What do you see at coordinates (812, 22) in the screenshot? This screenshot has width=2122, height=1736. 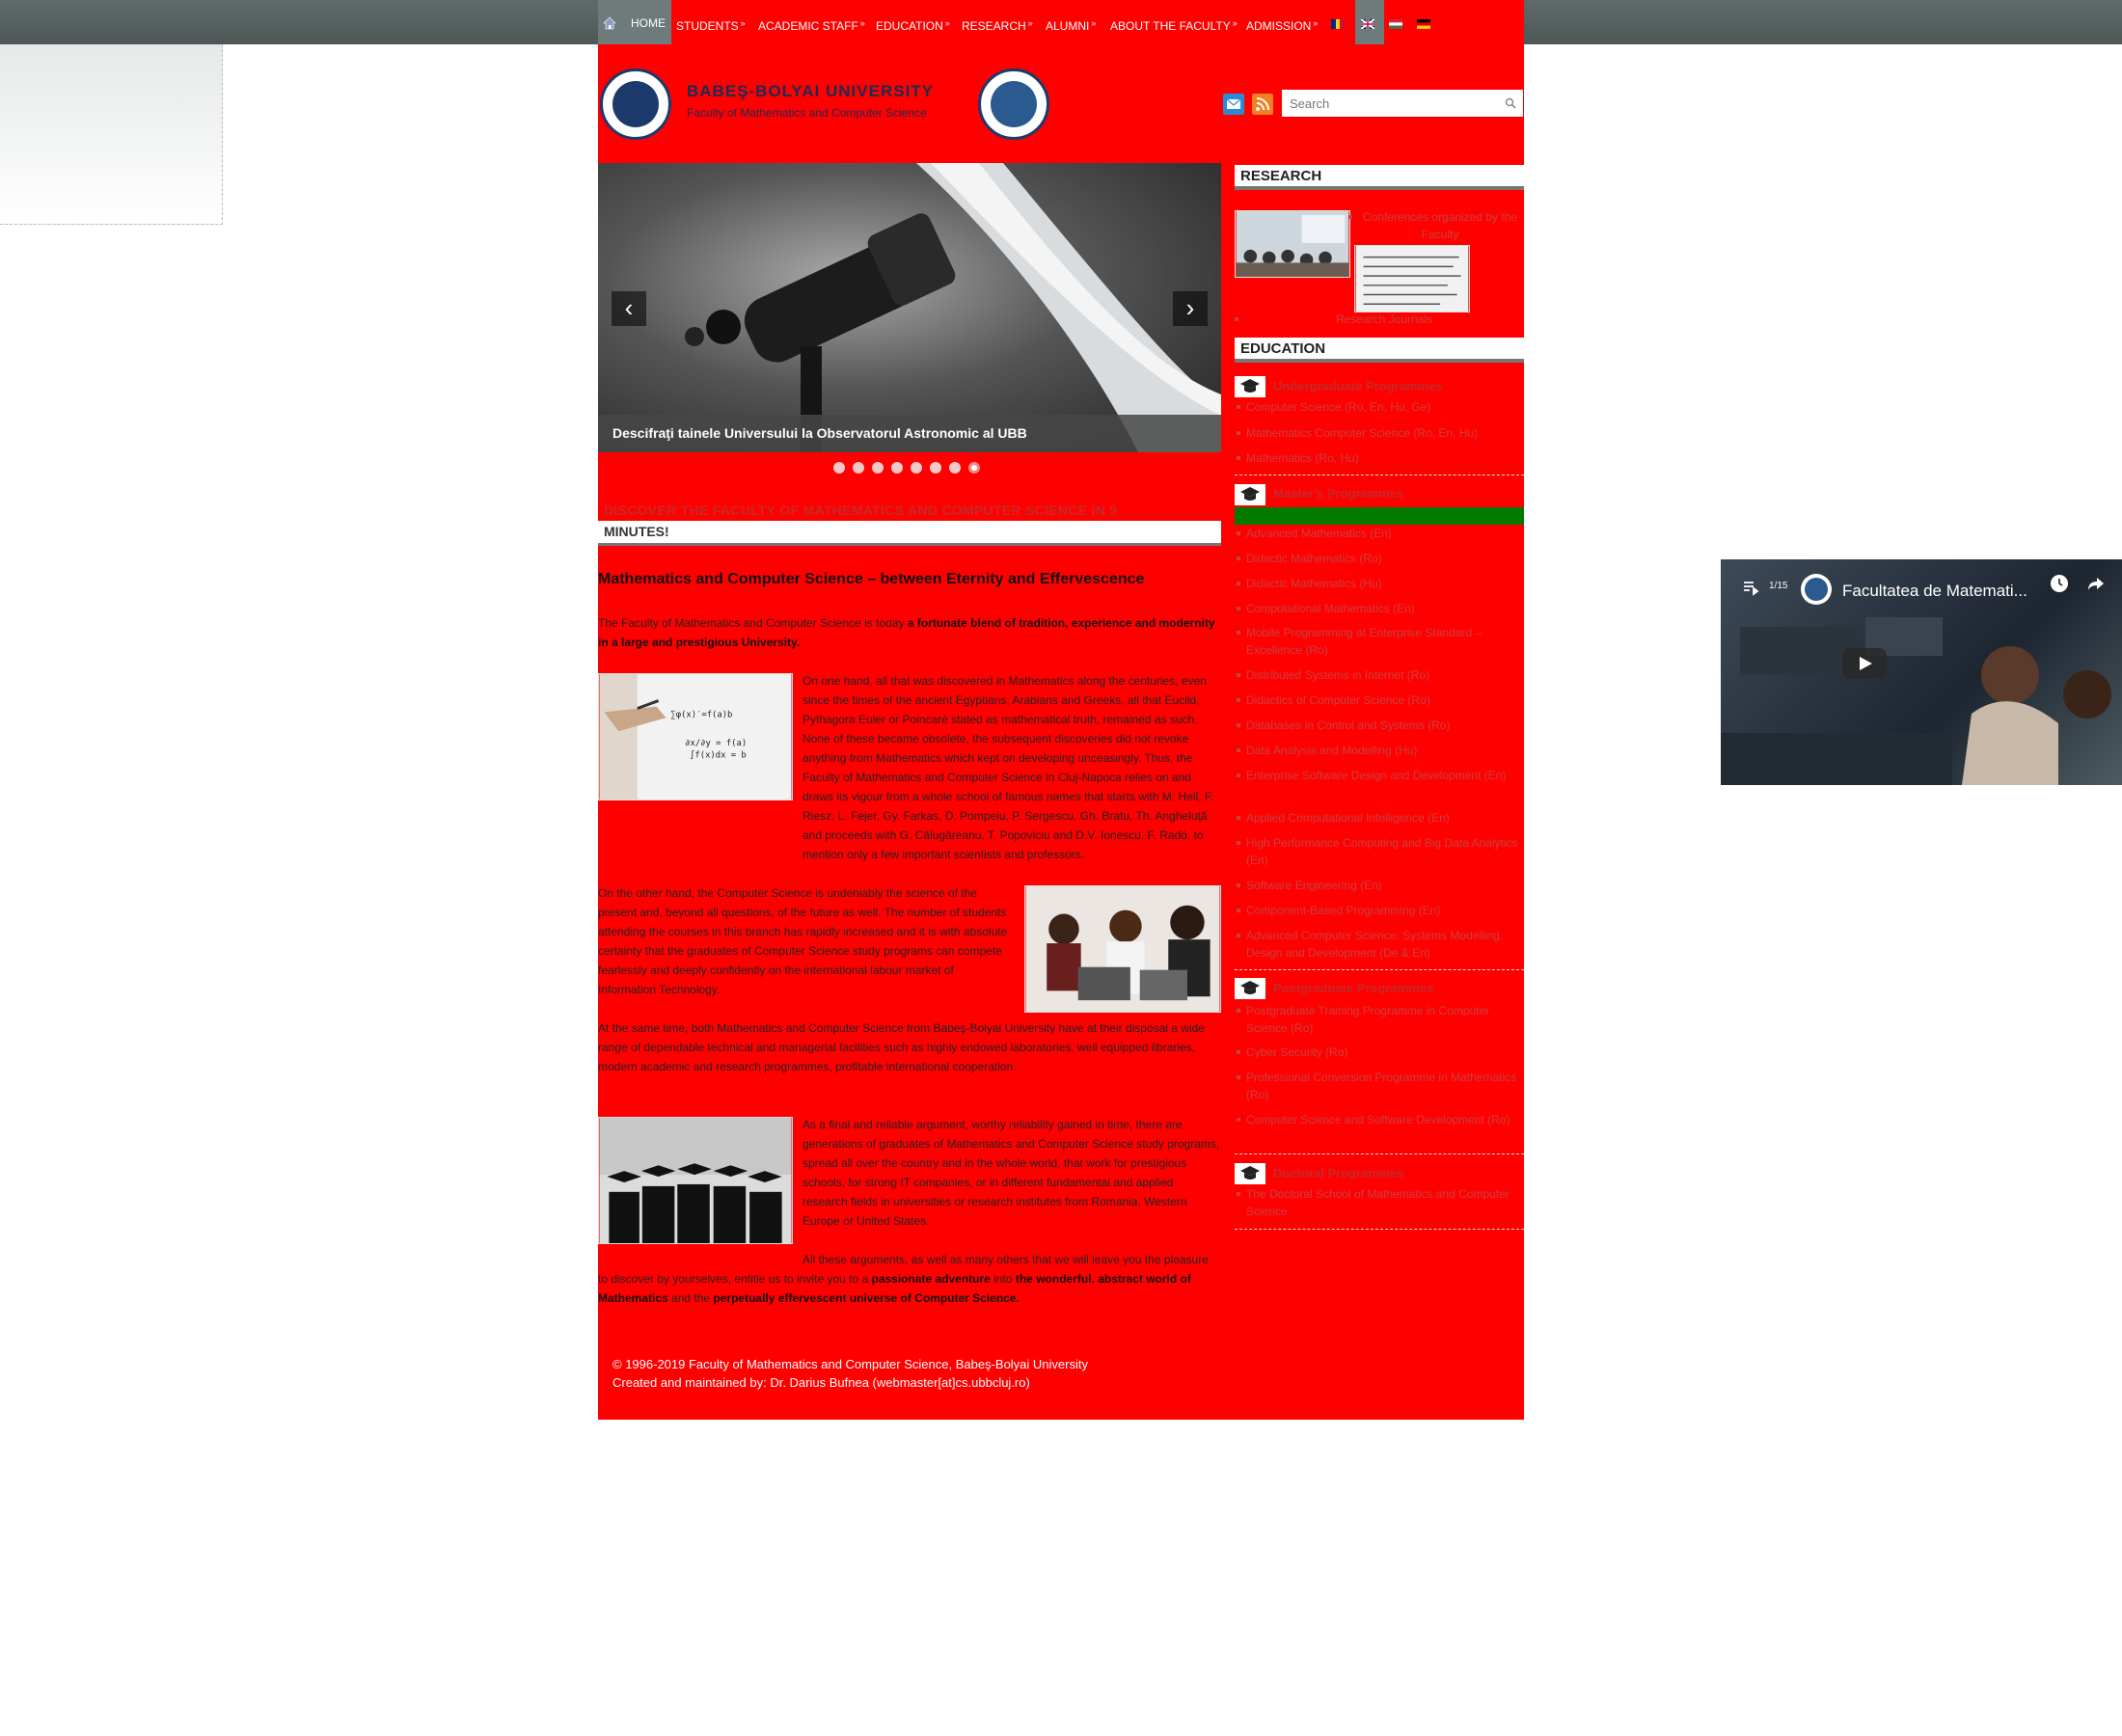 I see `nav-item-academic-staff: ACADEMIC STAFF»` at bounding box center [812, 22].